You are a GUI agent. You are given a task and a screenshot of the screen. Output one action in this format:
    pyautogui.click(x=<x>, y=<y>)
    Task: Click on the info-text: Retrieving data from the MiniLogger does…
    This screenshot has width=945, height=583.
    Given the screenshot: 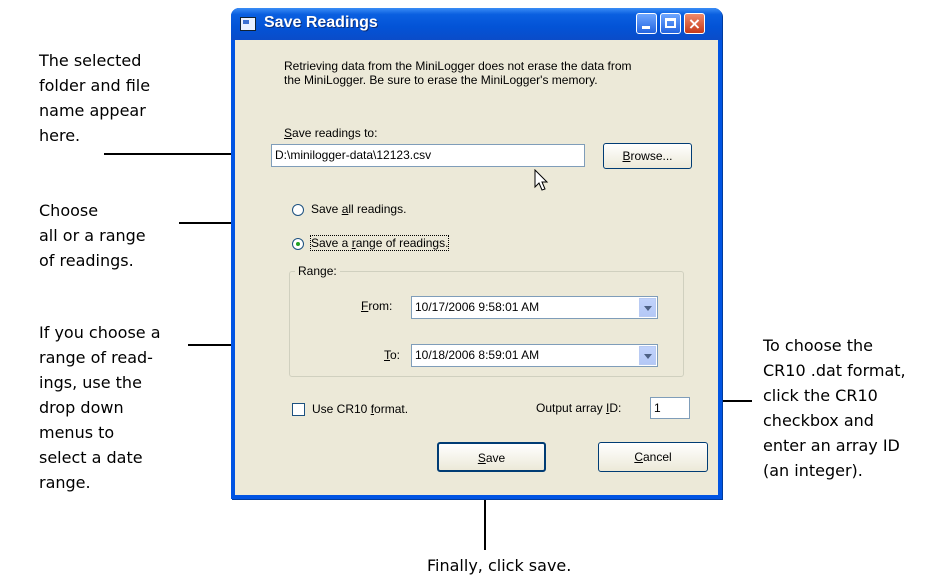 What is the action you would take?
    pyautogui.click(x=458, y=73)
    